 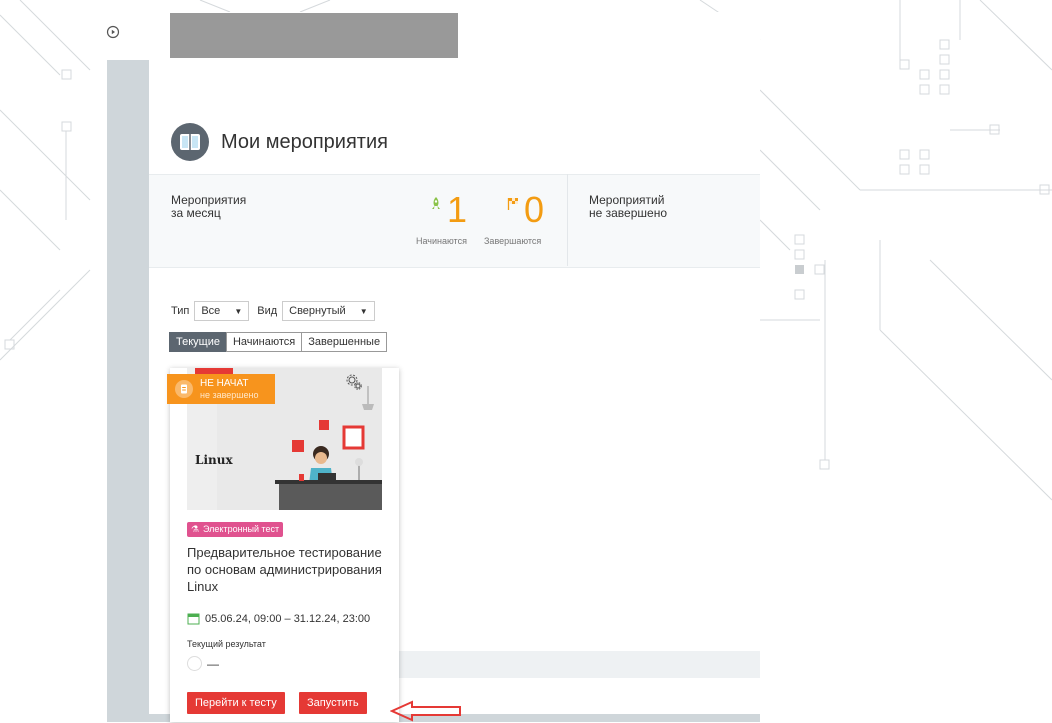 What do you see at coordinates (567, 220) in the screenshot?
I see `stats-divider` at bounding box center [567, 220].